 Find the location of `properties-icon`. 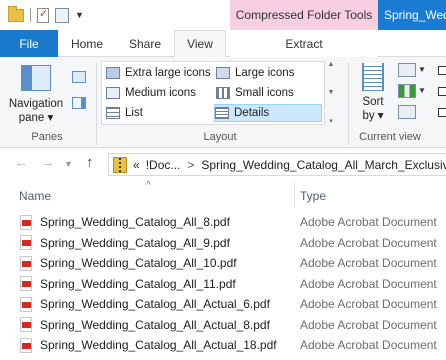

properties-icon is located at coordinates (43, 15).